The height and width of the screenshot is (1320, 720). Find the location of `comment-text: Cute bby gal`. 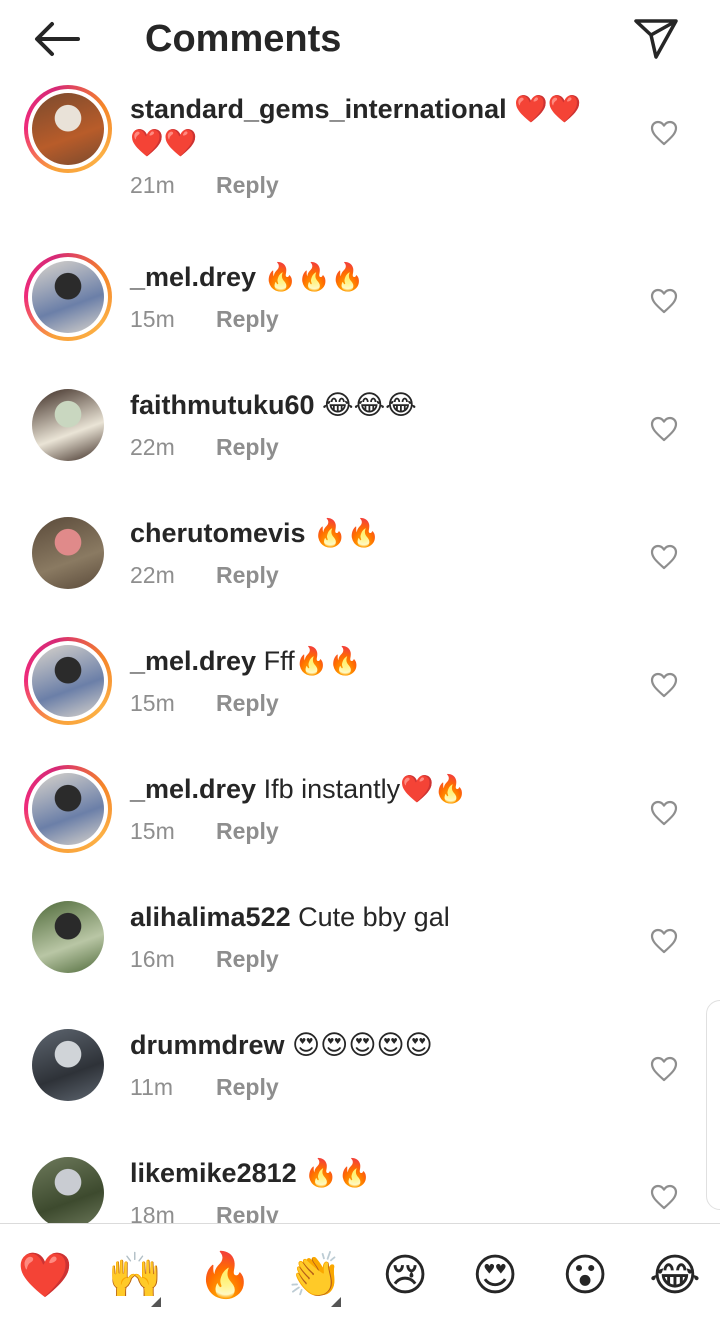

comment-text: Cute bby gal is located at coordinates (370, 917).